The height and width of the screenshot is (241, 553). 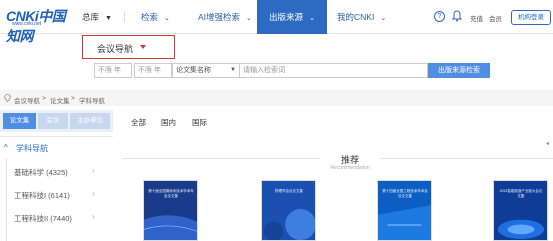 What do you see at coordinates (113, 70) in the screenshot?
I see `year-from-input: 不限 年` at bounding box center [113, 70].